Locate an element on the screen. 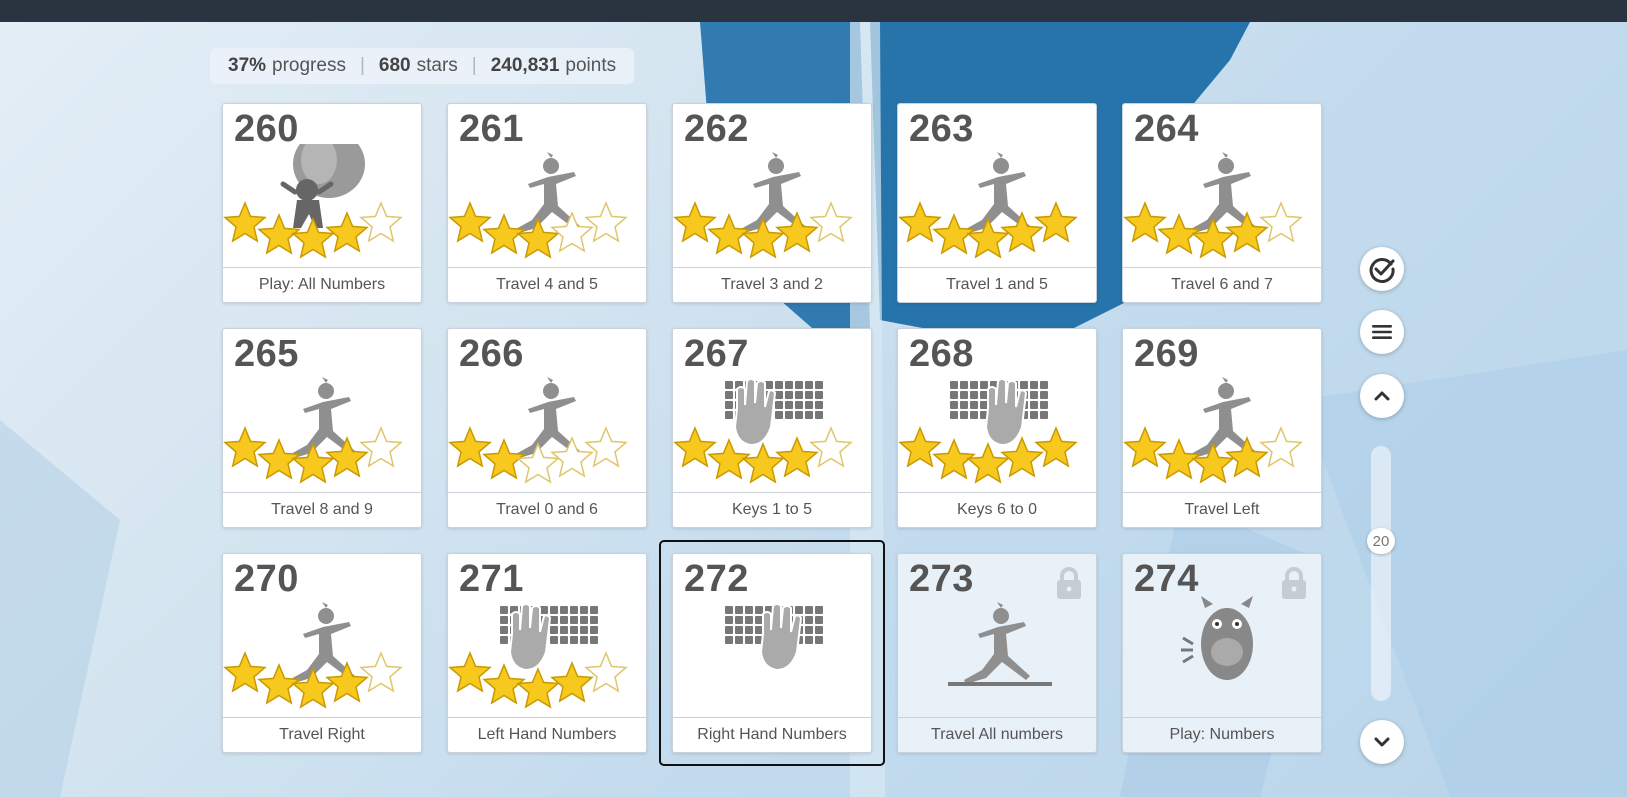 The width and height of the screenshot is (1627, 797). yoga-pose-icon is located at coordinates (997, 643).